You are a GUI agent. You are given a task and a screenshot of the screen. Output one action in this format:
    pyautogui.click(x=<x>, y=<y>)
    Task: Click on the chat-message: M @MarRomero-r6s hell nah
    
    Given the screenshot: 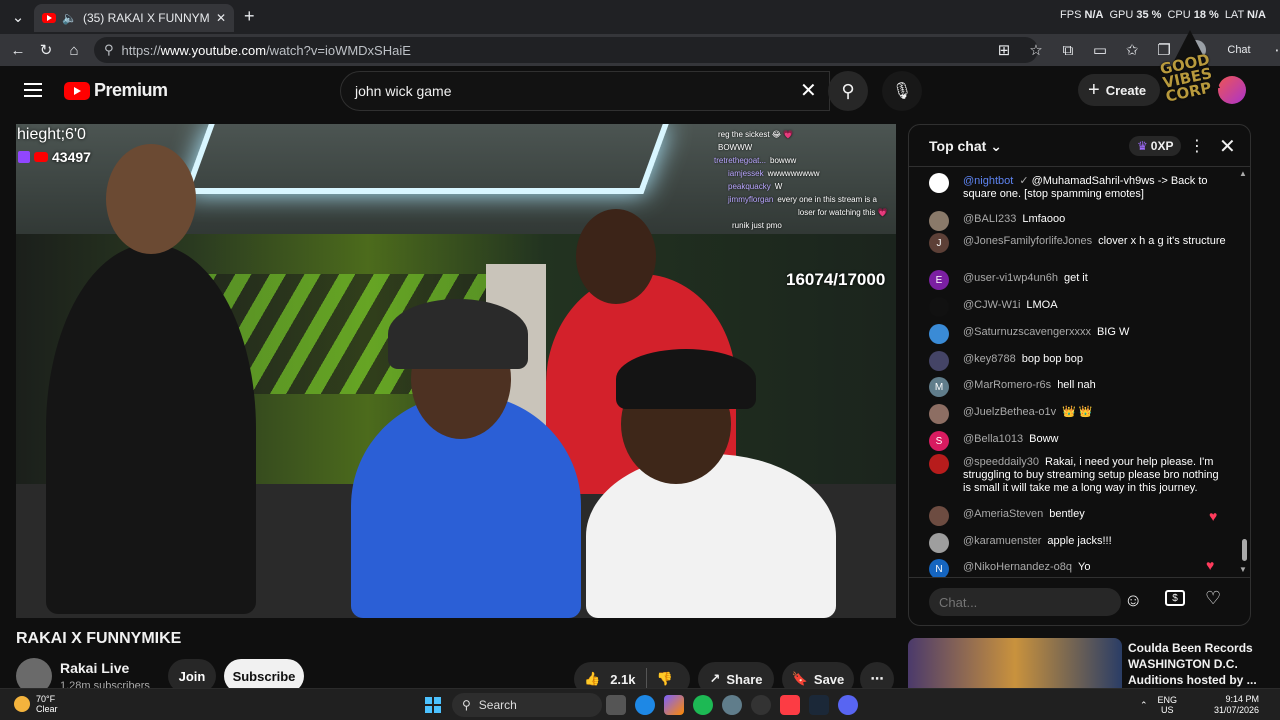 What is the action you would take?
    pyautogui.click(x=1079, y=387)
    